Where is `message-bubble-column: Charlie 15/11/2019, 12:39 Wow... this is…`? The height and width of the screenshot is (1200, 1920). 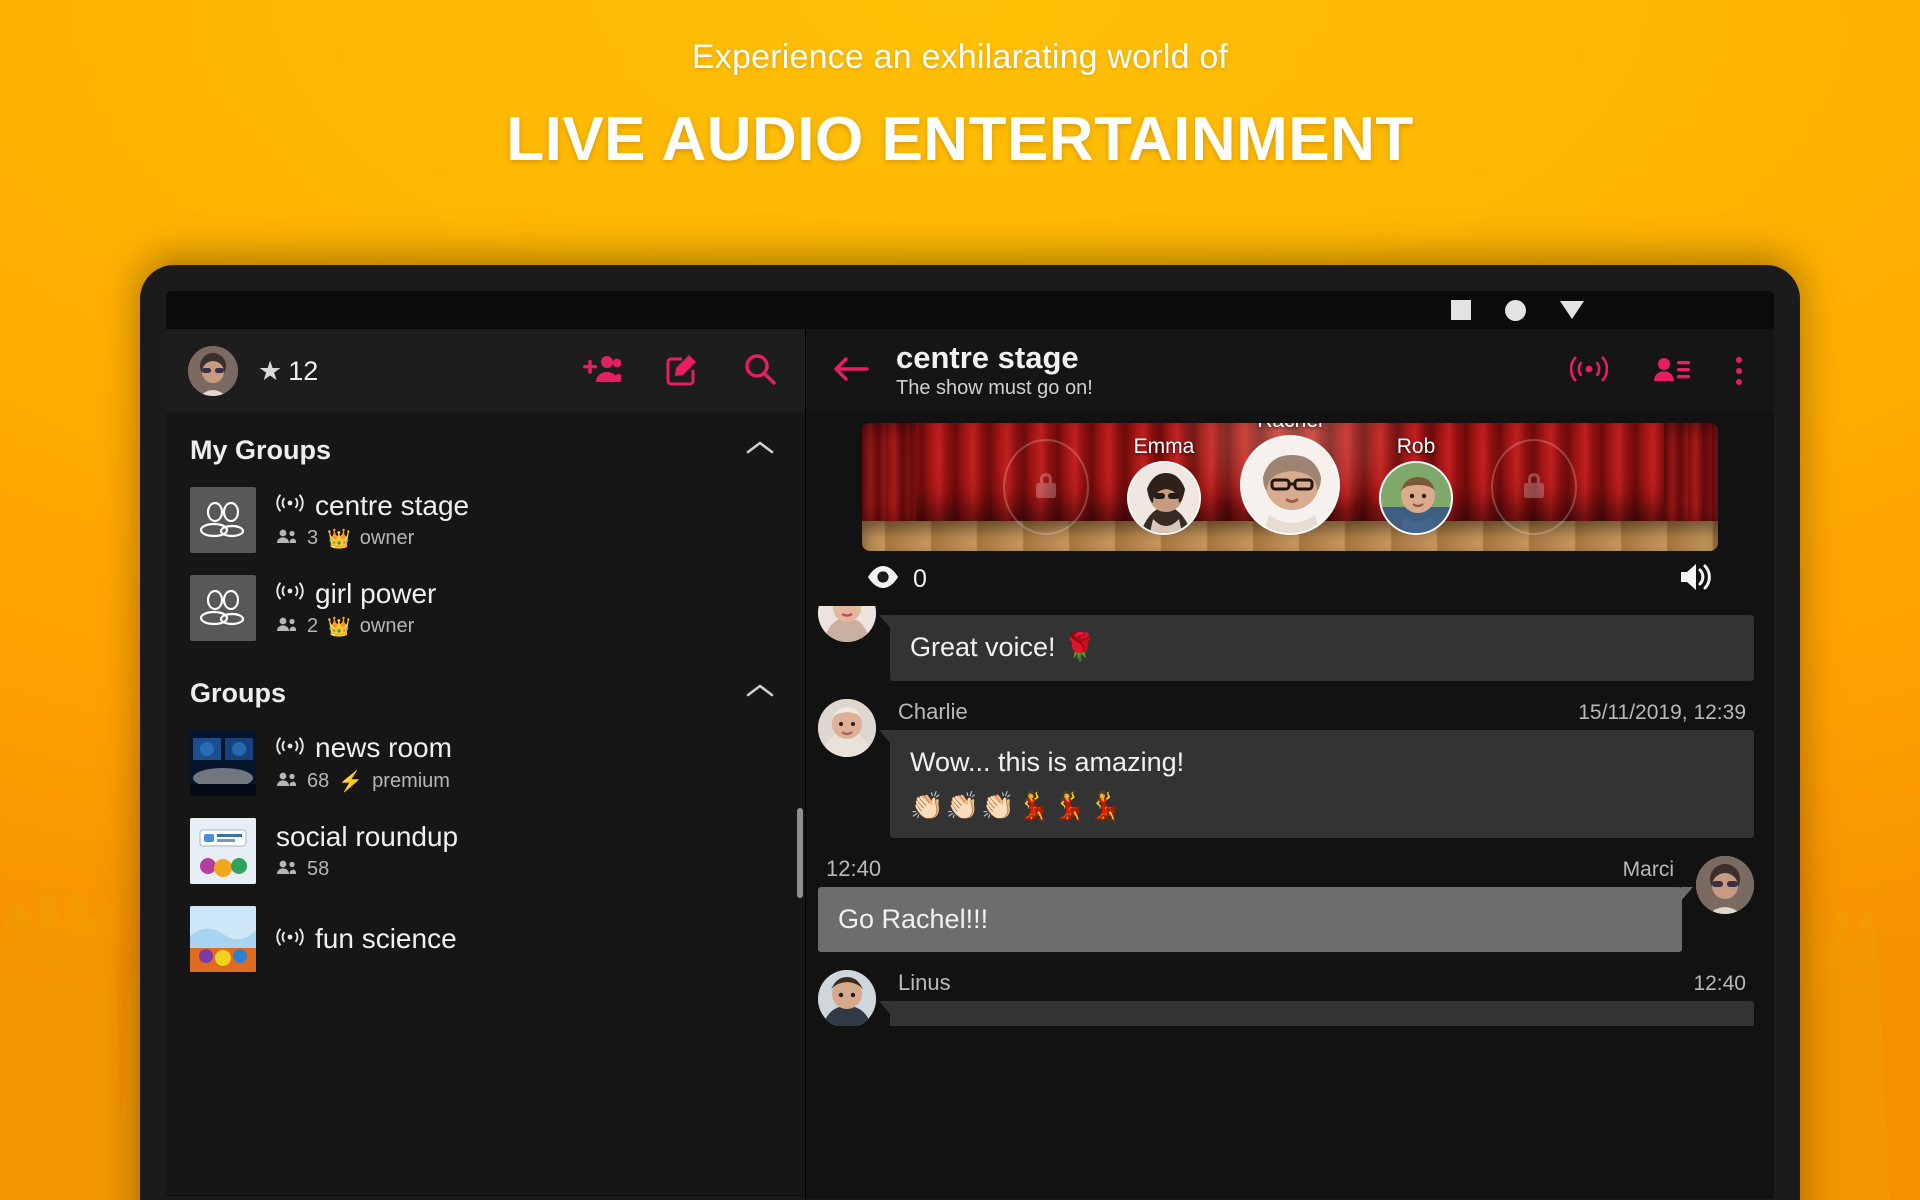 message-bubble-column: Charlie 15/11/2019, 12:39 Wow... this is… is located at coordinates (1316, 768).